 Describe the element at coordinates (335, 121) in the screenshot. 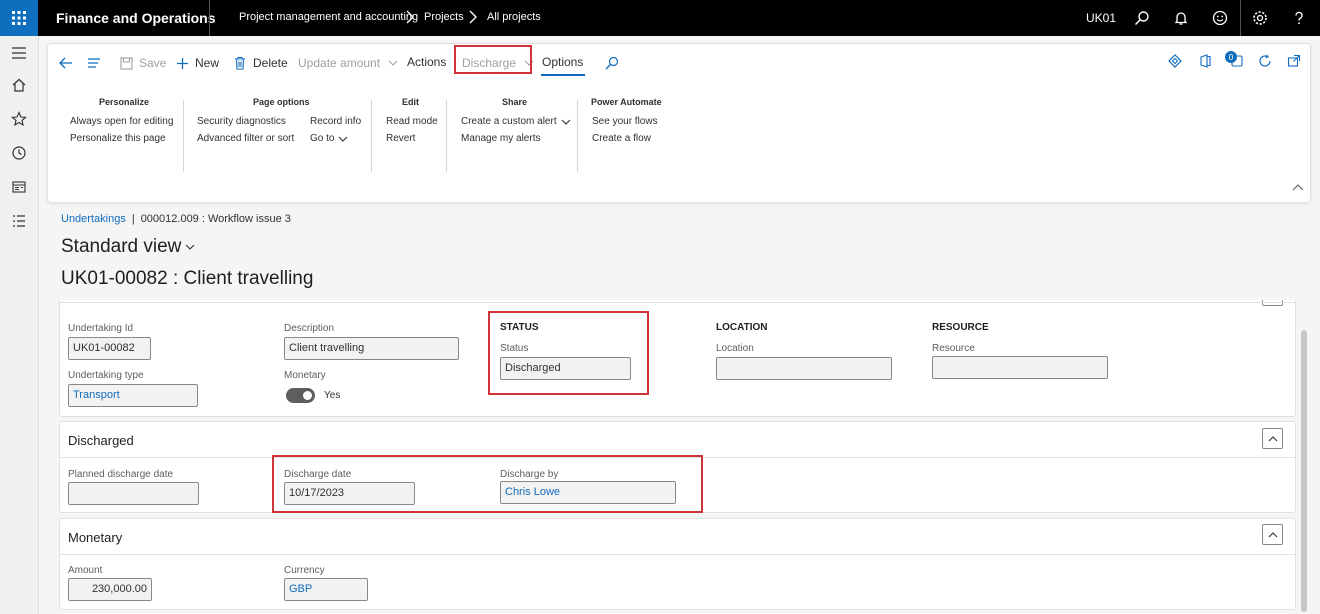

I see `record-info-link: Record info` at that location.